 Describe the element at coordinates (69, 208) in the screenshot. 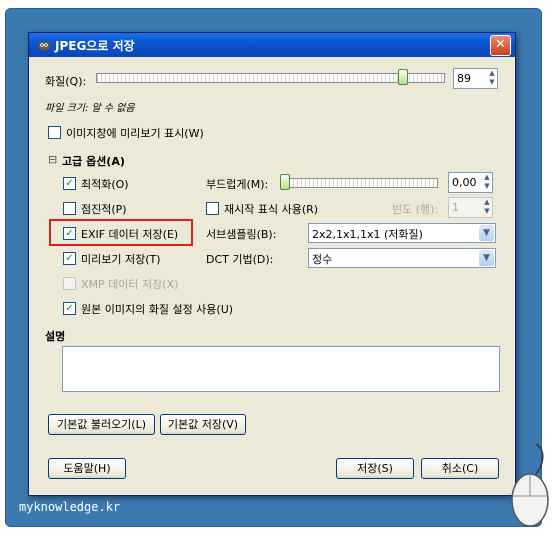

I see `progressive-checkbox` at that location.